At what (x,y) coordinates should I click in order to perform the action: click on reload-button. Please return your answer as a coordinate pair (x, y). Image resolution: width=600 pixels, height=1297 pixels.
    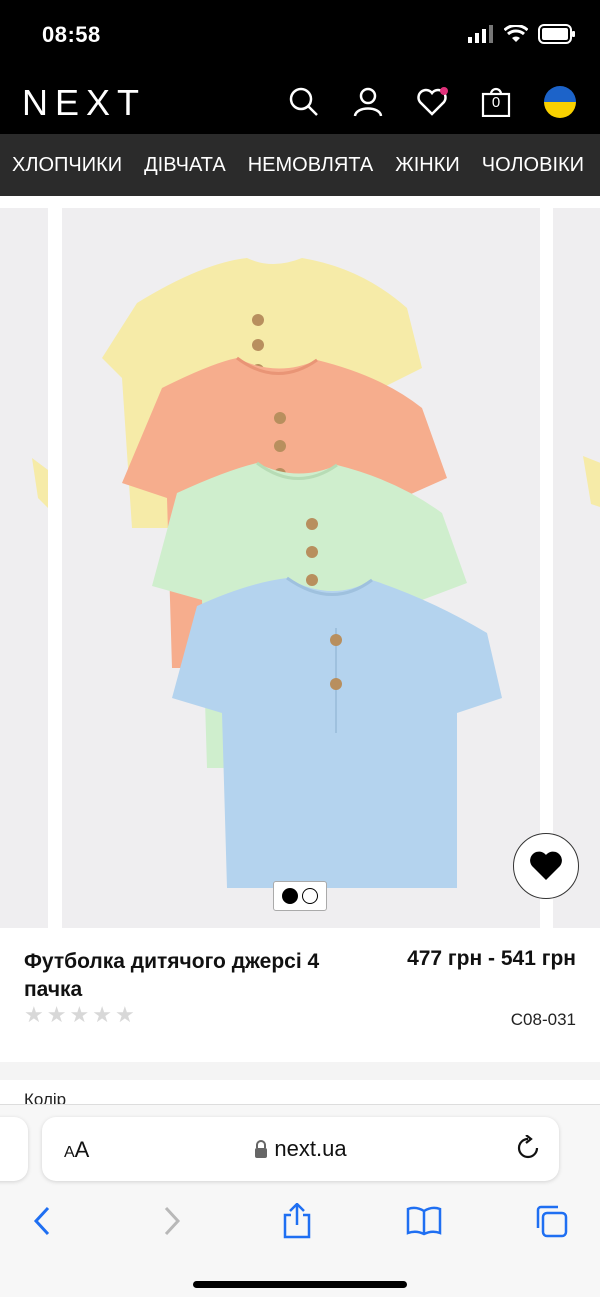
    Looking at the image, I should click on (528, 1150).